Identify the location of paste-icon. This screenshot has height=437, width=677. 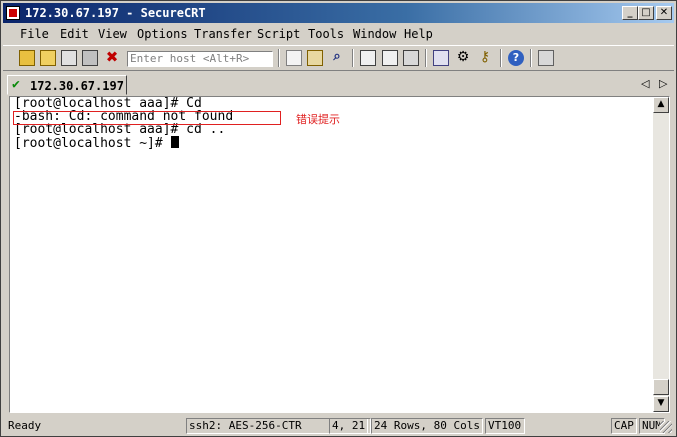
(315, 58).